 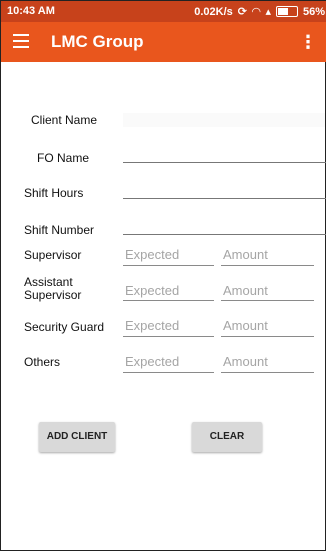 What do you see at coordinates (63, 158) in the screenshot?
I see `fo-name-label: FO Name` at bounding box center [63, 158].